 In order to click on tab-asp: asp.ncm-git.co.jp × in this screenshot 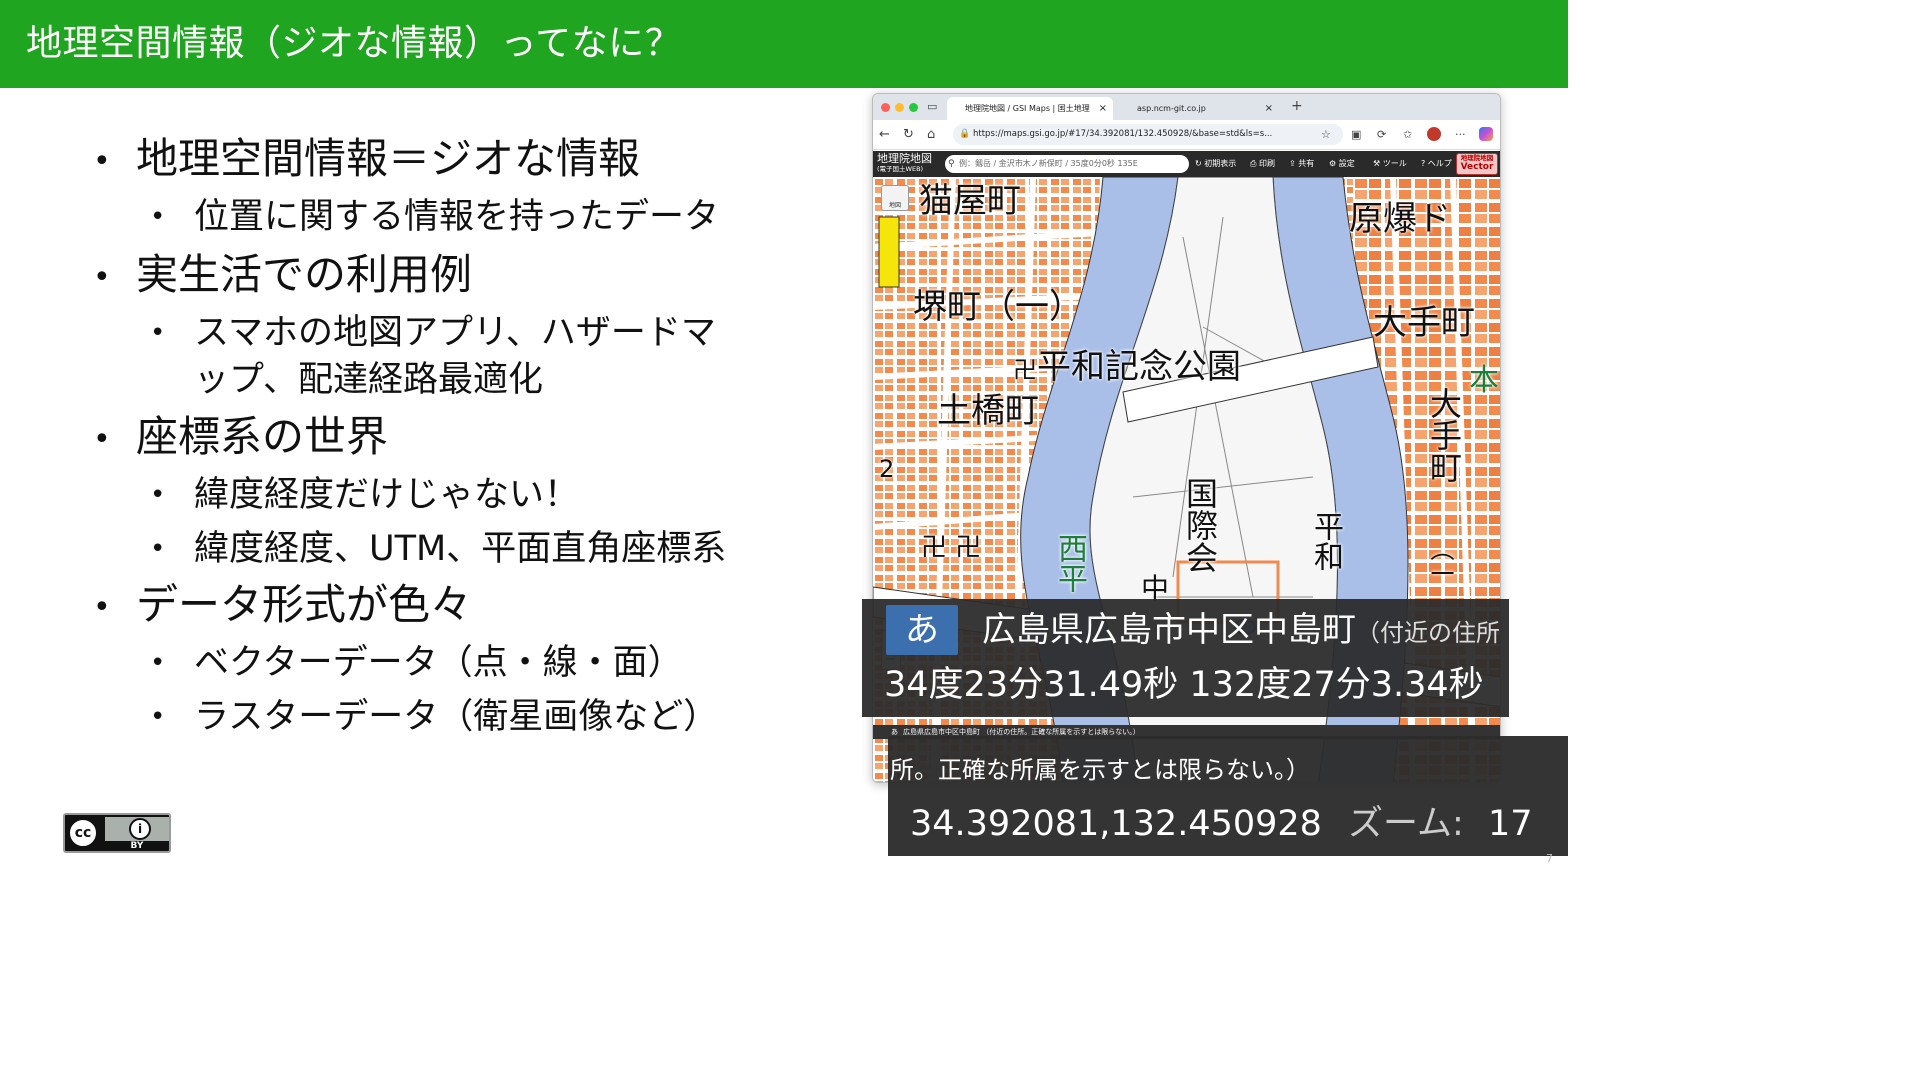, I will do `click(1198, 108)`.